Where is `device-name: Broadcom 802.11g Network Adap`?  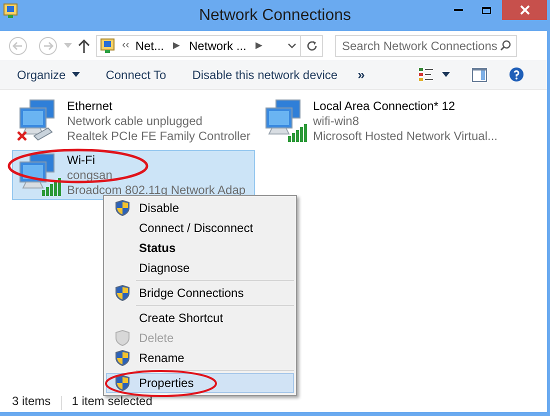 device-name: Broadcom 802.11g Network Adap is located at coordinates (156, 190).